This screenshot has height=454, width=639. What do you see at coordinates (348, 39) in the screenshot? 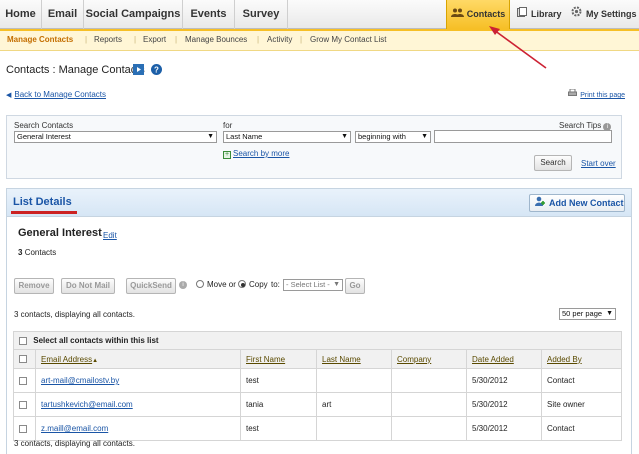
I see `subnav-grow-my-contact-list: Grow My Contact List` at bounding box center [348, 39].